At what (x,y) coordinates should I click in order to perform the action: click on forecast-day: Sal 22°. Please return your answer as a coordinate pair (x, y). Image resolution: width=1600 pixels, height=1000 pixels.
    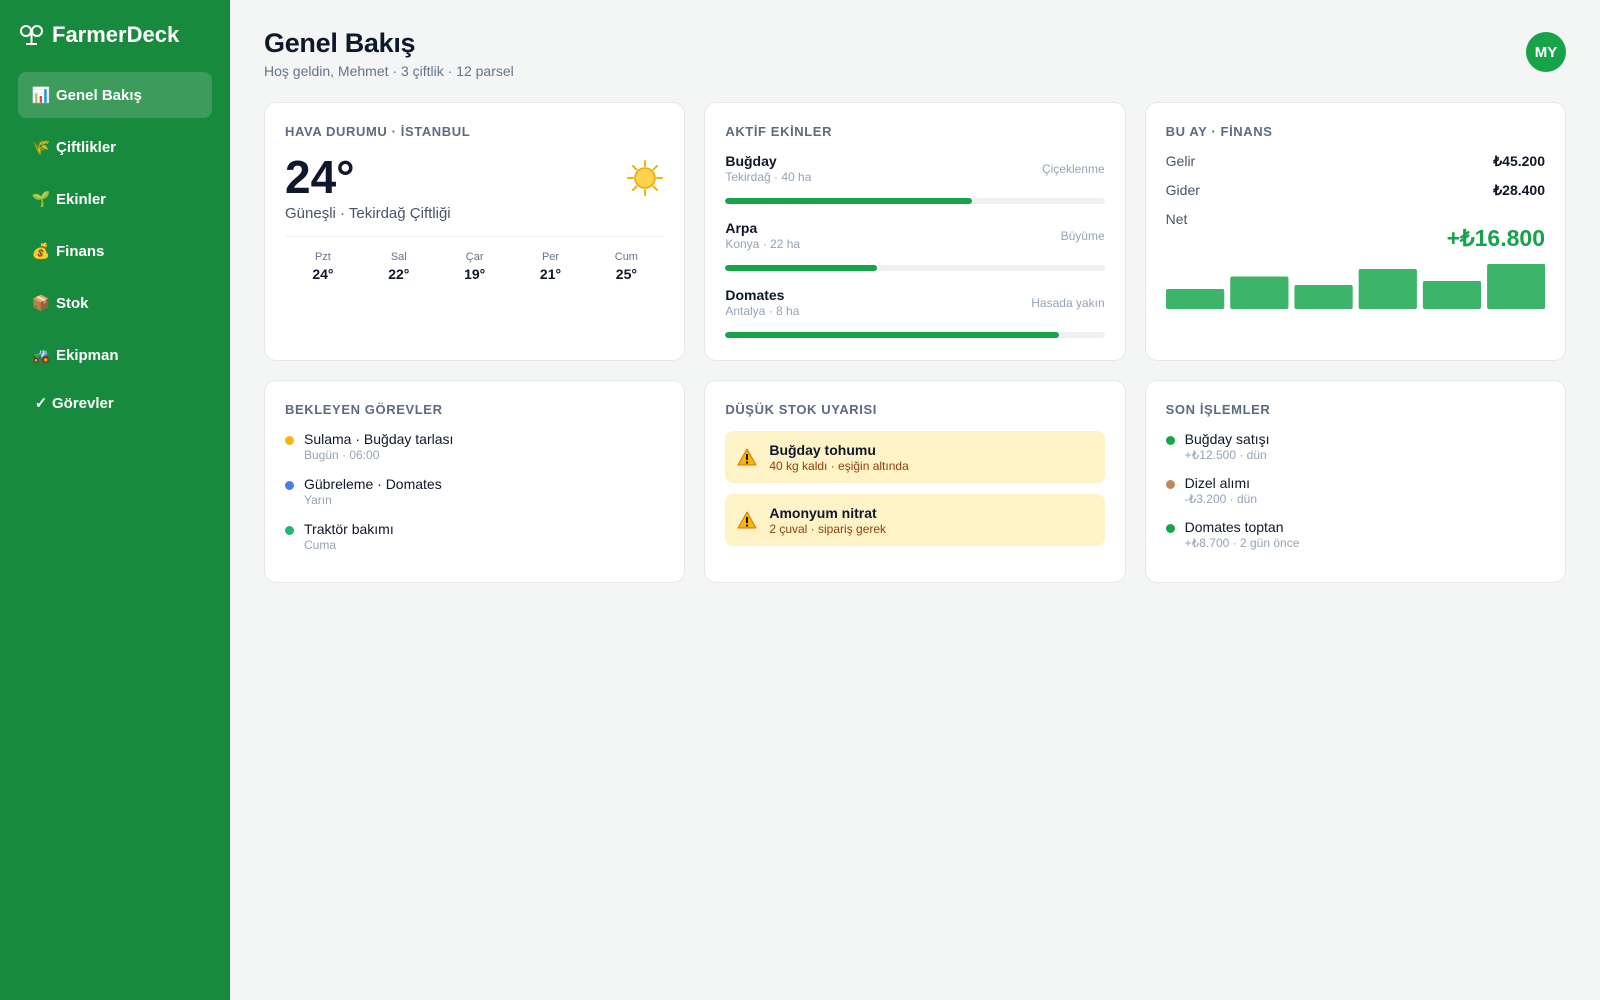
    Looking at the image, I should click on (399, 266).